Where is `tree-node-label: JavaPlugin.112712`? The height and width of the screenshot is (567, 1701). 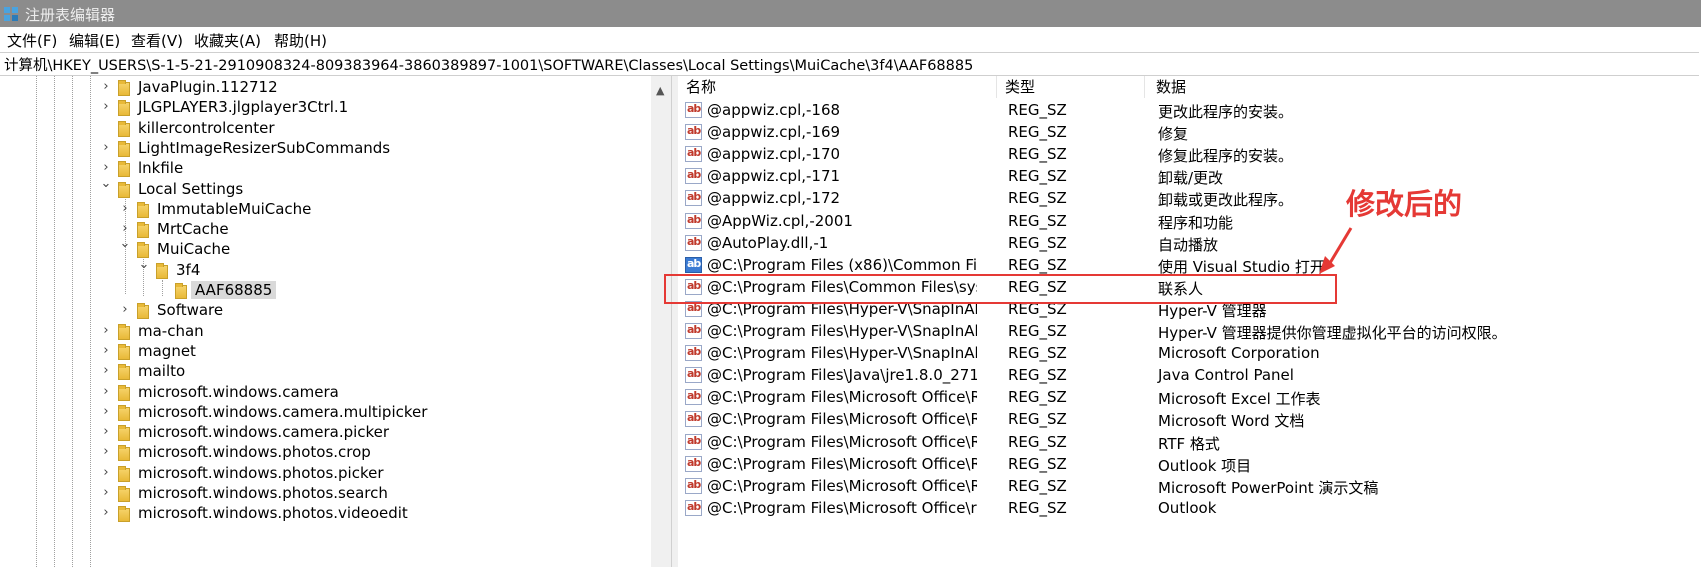 tree-node-label: JavaPlugin.112712 is located at coordinates (208, 87).